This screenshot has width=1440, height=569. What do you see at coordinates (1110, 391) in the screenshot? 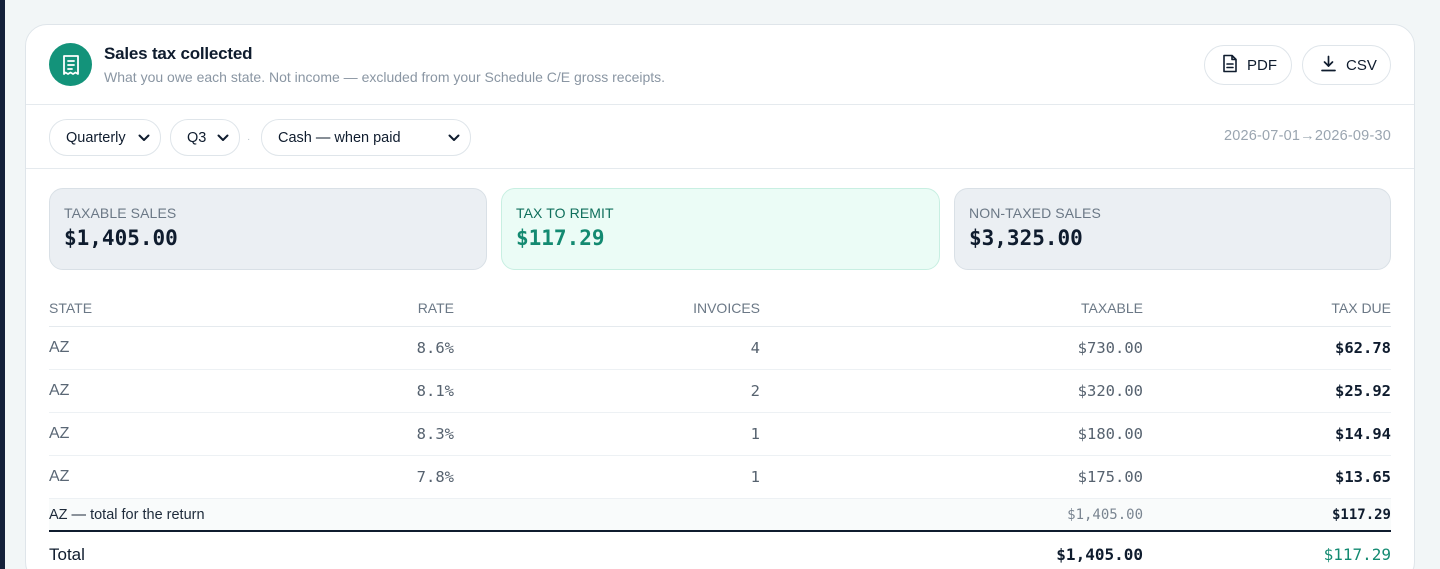
I see `cell-taxable: $320.00` at bounding box center [1110, 391].